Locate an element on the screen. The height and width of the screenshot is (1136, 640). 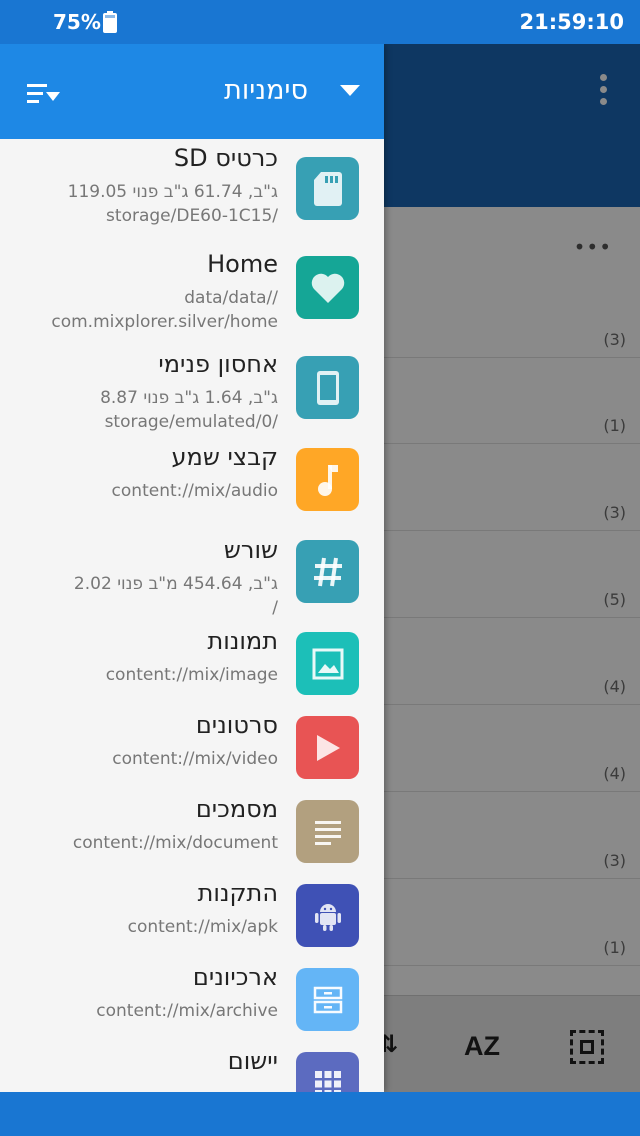
bookmark-subtitle: / is located at coordinates (275, 608).